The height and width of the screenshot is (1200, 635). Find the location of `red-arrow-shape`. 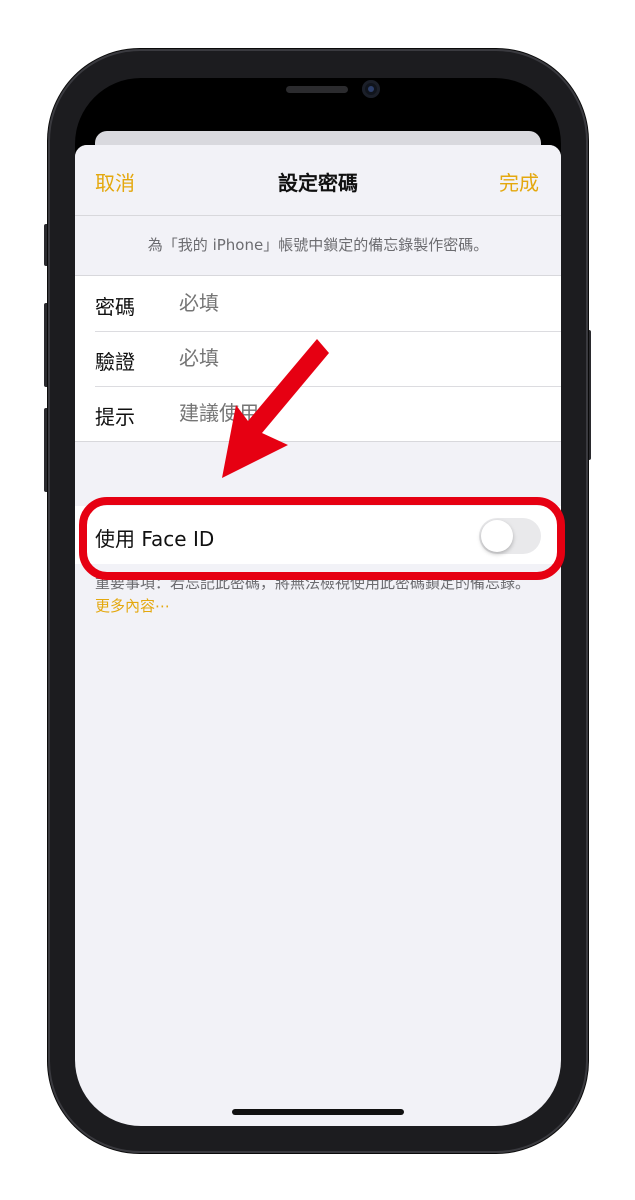

red-arrow-shape is located at coordinates (275, 408).